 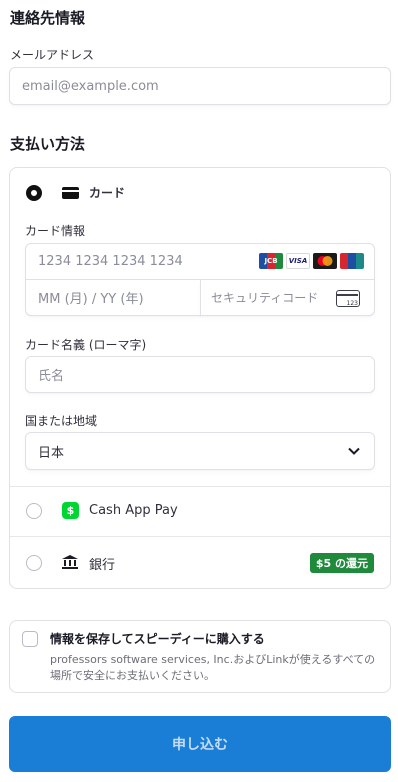 What do you see at coordinates (70, 193) in the screenshot?
I see `card-icon` at bounding box center [70, 193].